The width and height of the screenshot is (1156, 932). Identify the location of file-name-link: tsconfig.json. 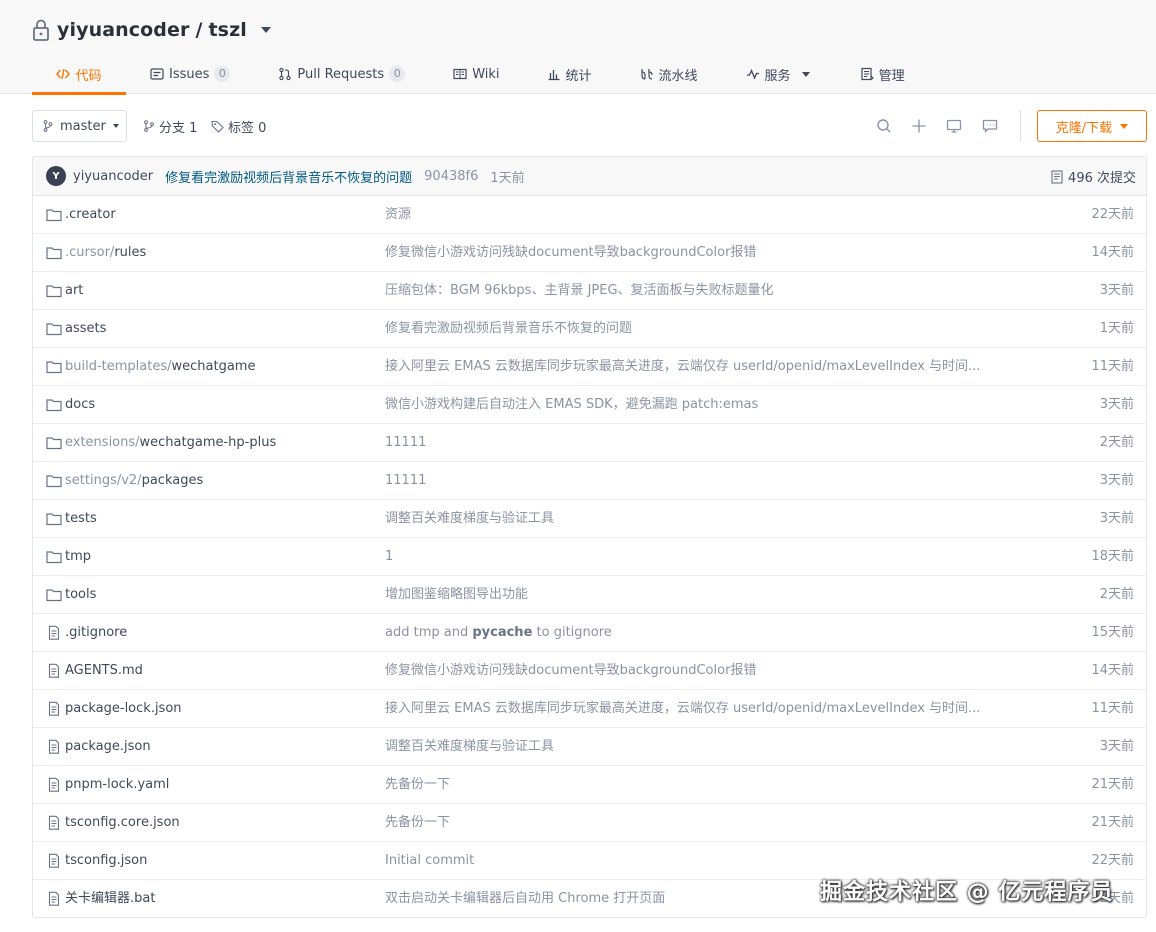
(106, 861).